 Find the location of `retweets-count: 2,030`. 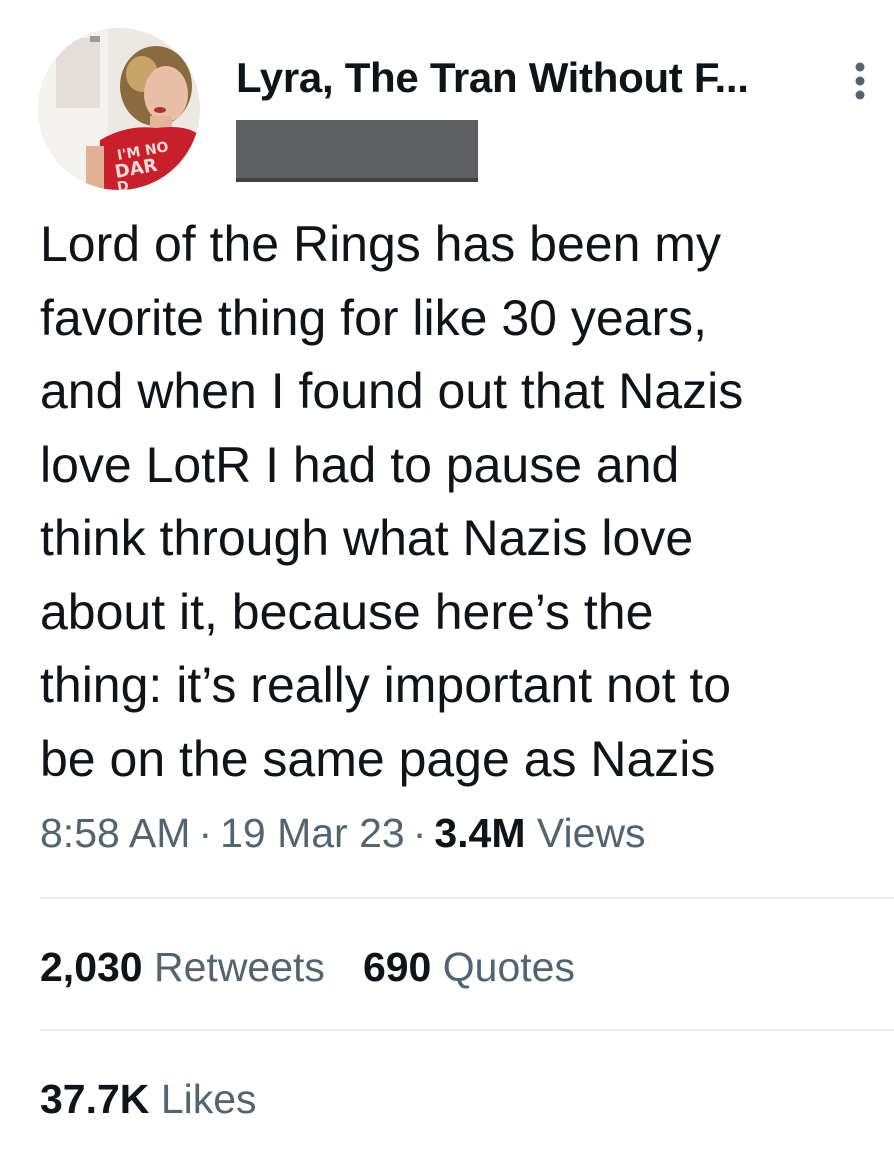

retweets-count: 2,030 is located at coordinates (91, 967).